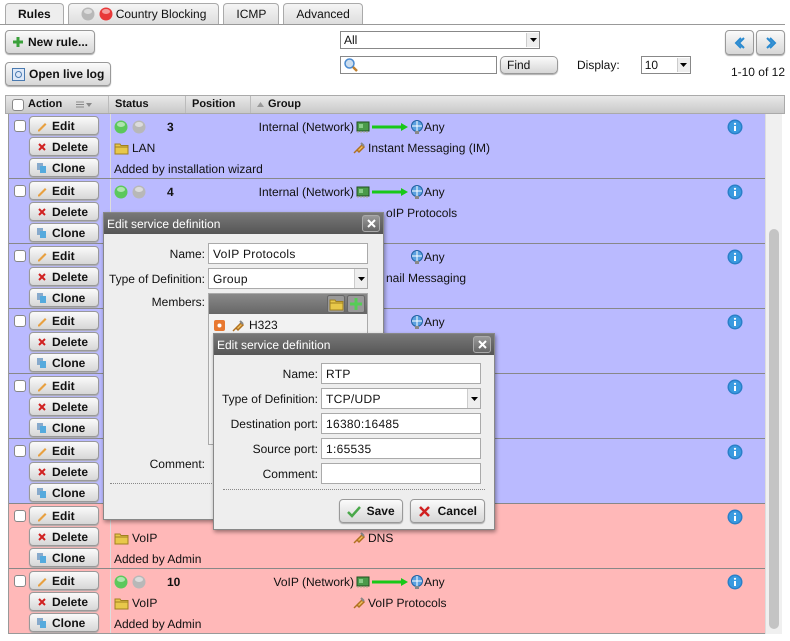 The width and height of the screenshot is (790, 641). I want to click on column-header: Group, so click(284, 104).